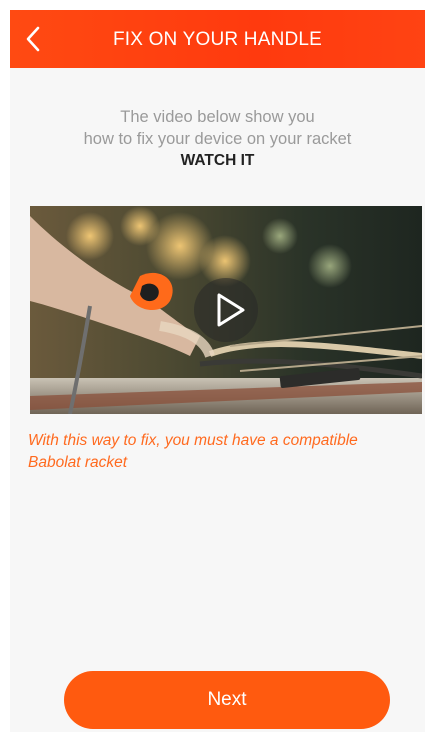 Image resolution: width=434 pixels, height=742 pixels. I want to click on intro-line-2: how to fix your device on your racket, so click(217, 139).